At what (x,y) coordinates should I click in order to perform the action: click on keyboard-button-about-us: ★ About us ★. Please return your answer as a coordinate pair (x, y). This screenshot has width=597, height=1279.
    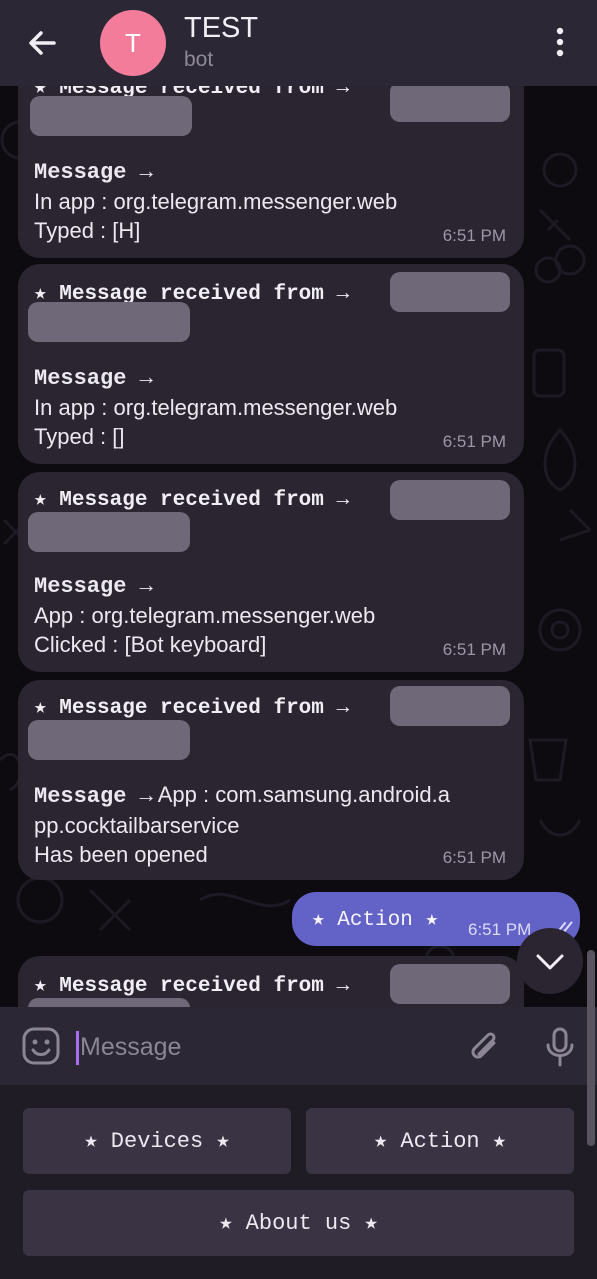
    Looking at the image, I should click on (298, 1223).